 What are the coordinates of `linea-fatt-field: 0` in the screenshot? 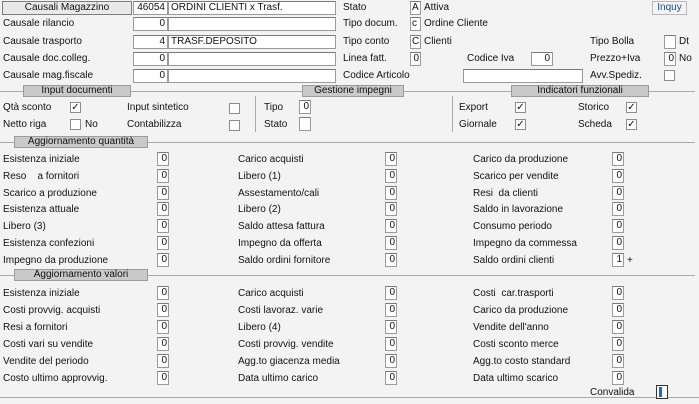 It's located at (415, 59).